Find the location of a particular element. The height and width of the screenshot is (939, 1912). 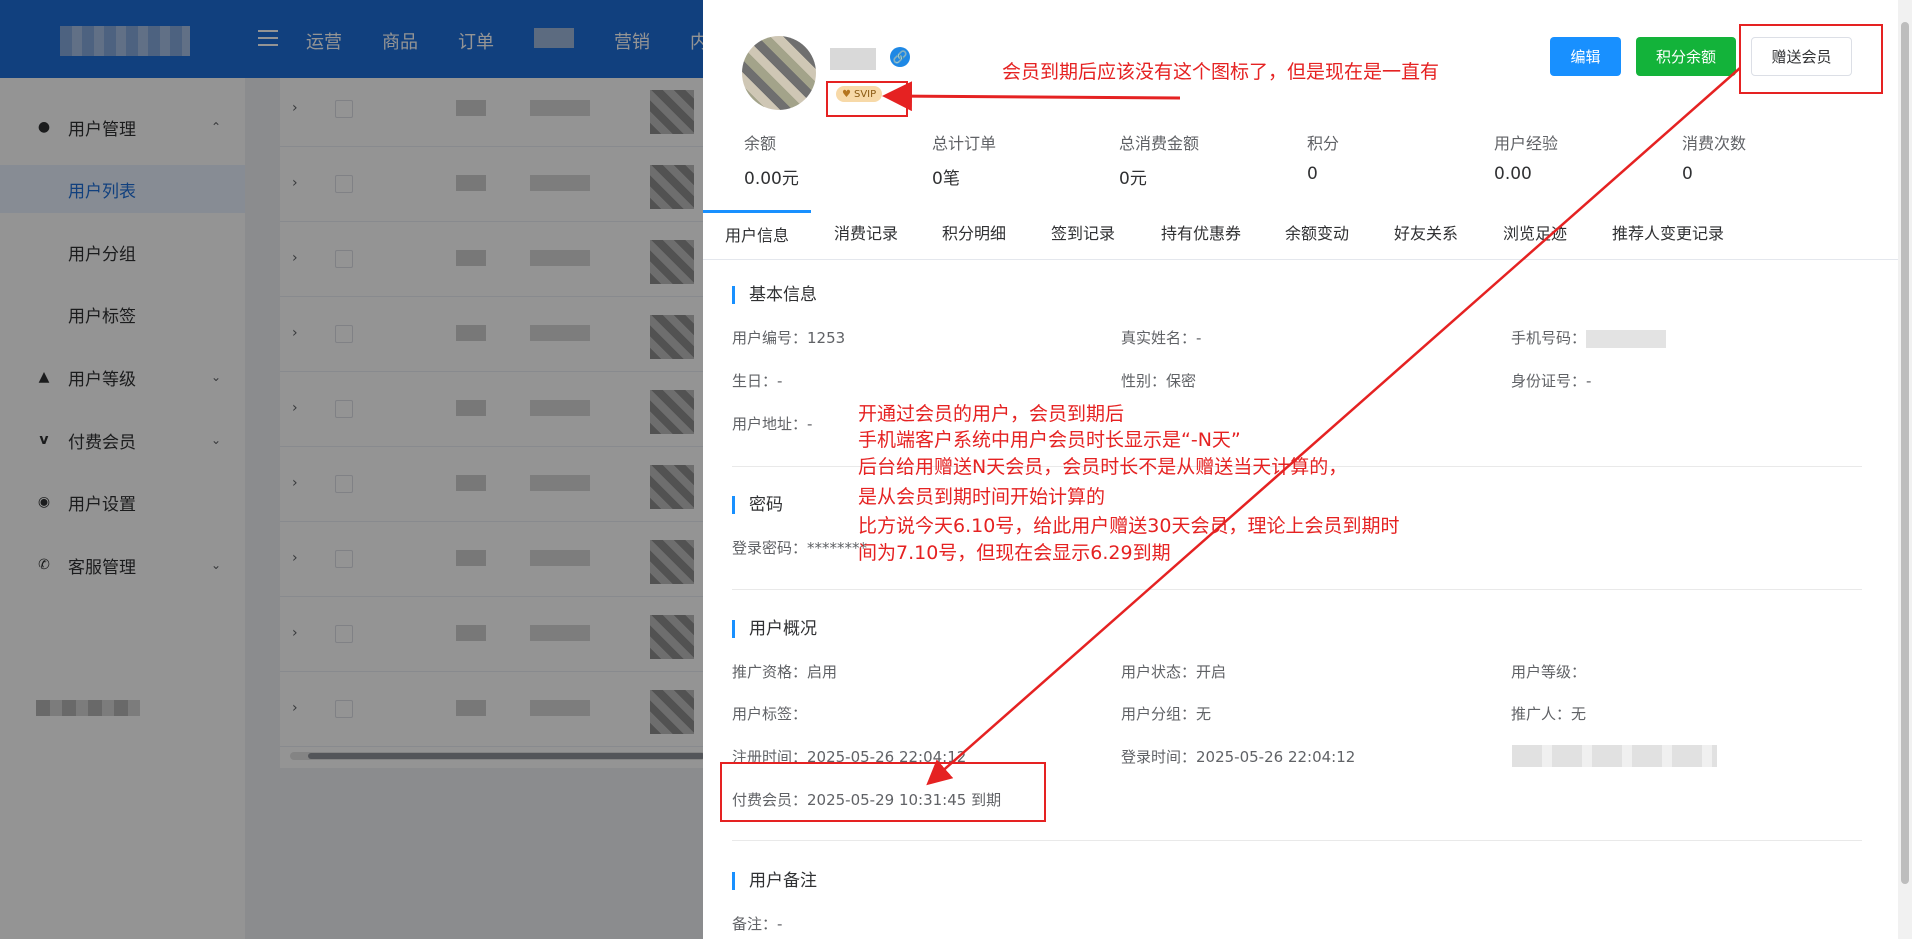

annotation-box-gift-button is located at coordinates (1811, 59).